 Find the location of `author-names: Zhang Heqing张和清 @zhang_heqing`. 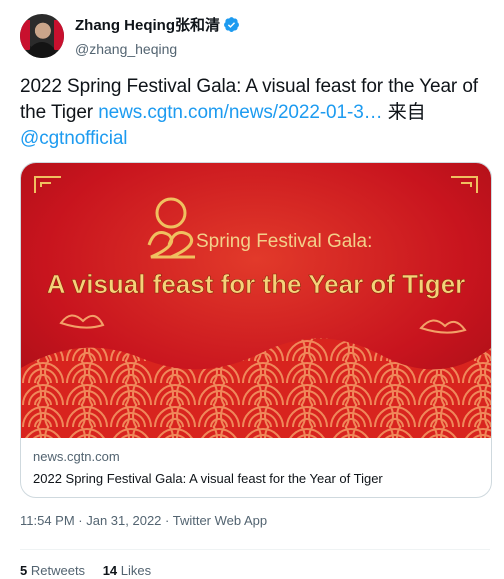

author-names: Zhang Heqing张和清 @zhang_heqing is located at coordinates (157, 37).